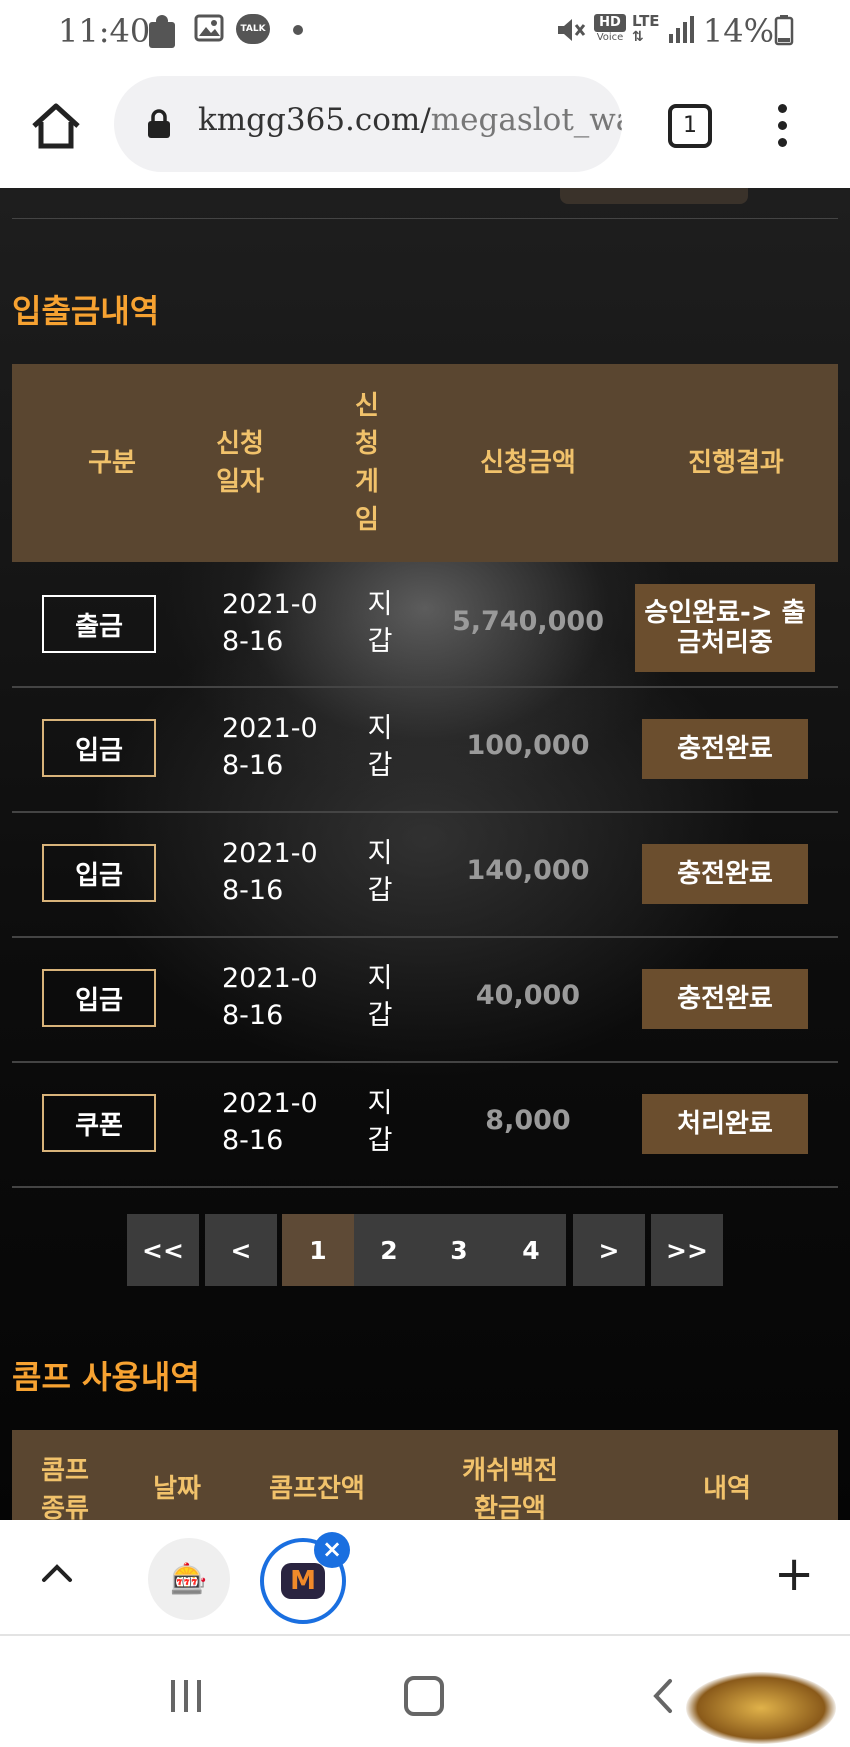 This screenshot has height=1747, width=850. I want to click on chevron-up-icon, so click(57, 1573).